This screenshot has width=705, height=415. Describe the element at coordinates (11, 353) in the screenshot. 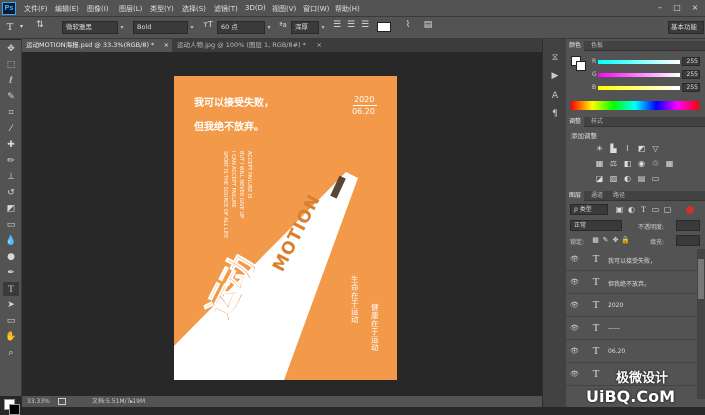

I see `zoom-tool-icon: ⌕` at that location.